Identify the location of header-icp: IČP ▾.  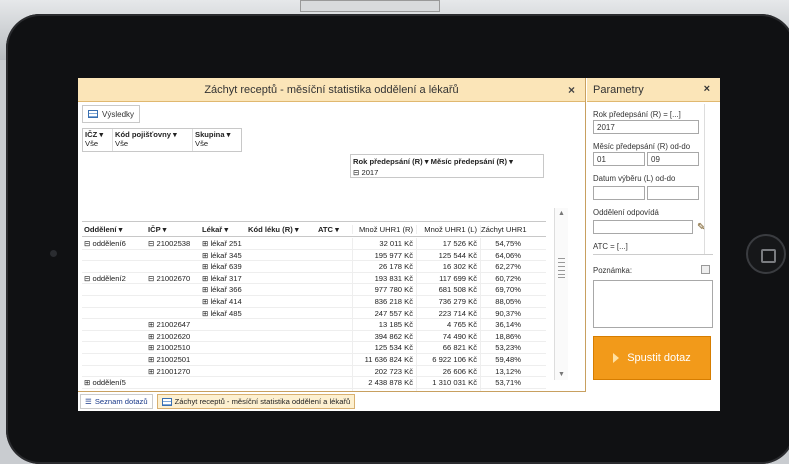
(175, 229).